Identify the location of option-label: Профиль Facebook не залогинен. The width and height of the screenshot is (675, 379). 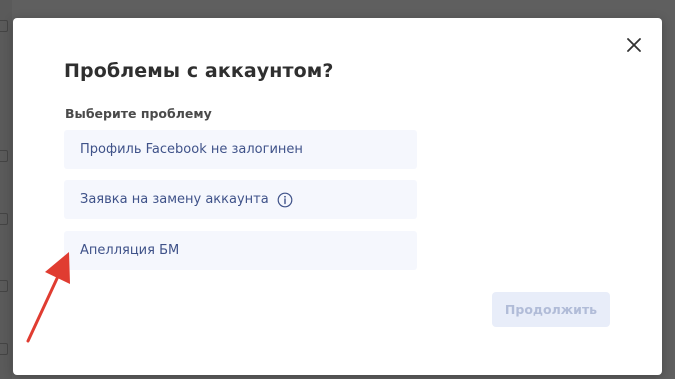
(191, 149).